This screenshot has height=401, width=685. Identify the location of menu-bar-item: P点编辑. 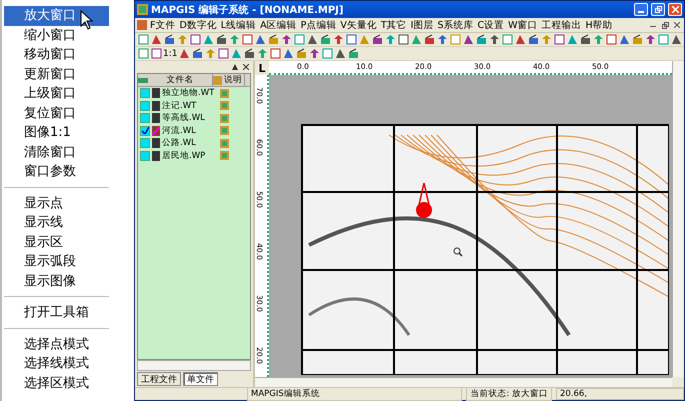
(319, 25).